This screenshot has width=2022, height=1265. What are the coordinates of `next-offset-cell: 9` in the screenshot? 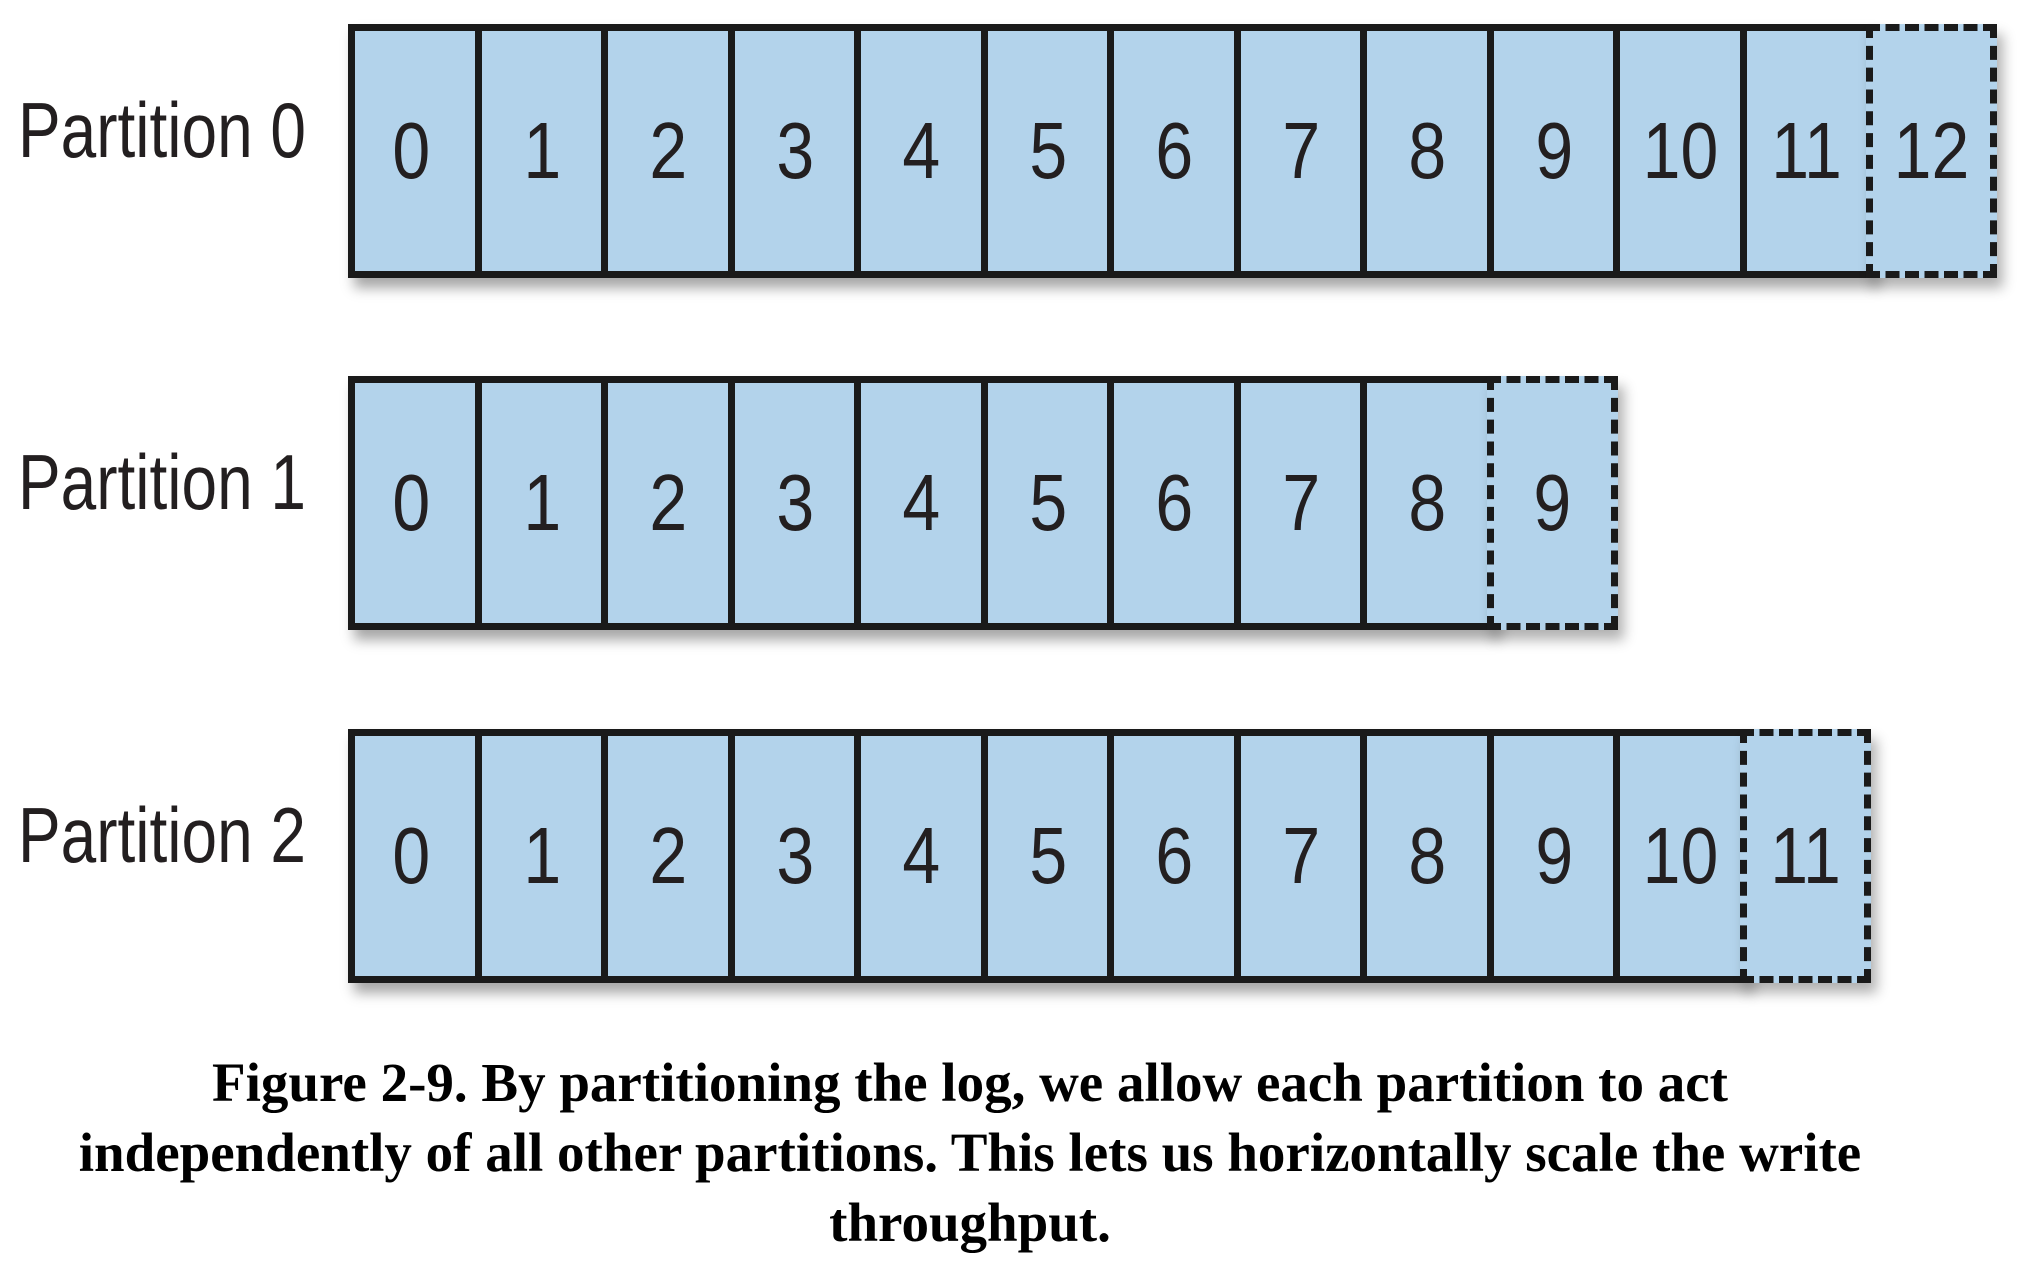 It's located at (1552, 503).